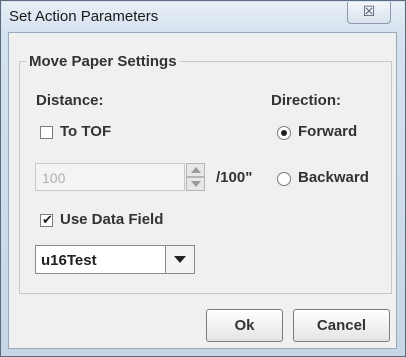 Image resolution: width=406 pixels, height=357 pixels. What do you see at coordinates (84, 16) in the screenshot?
I see `dialog-title: Set Action Parameters` at bounding box center [84, 16].